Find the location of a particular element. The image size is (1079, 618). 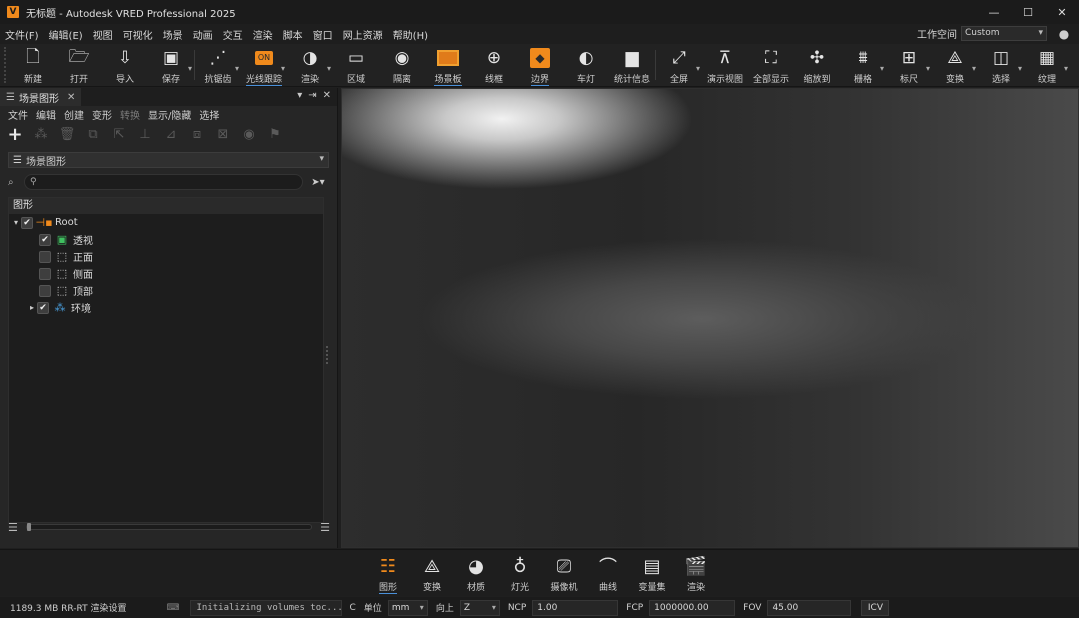

save-button: ▣ 保存 is located at coordinates (171, 65).